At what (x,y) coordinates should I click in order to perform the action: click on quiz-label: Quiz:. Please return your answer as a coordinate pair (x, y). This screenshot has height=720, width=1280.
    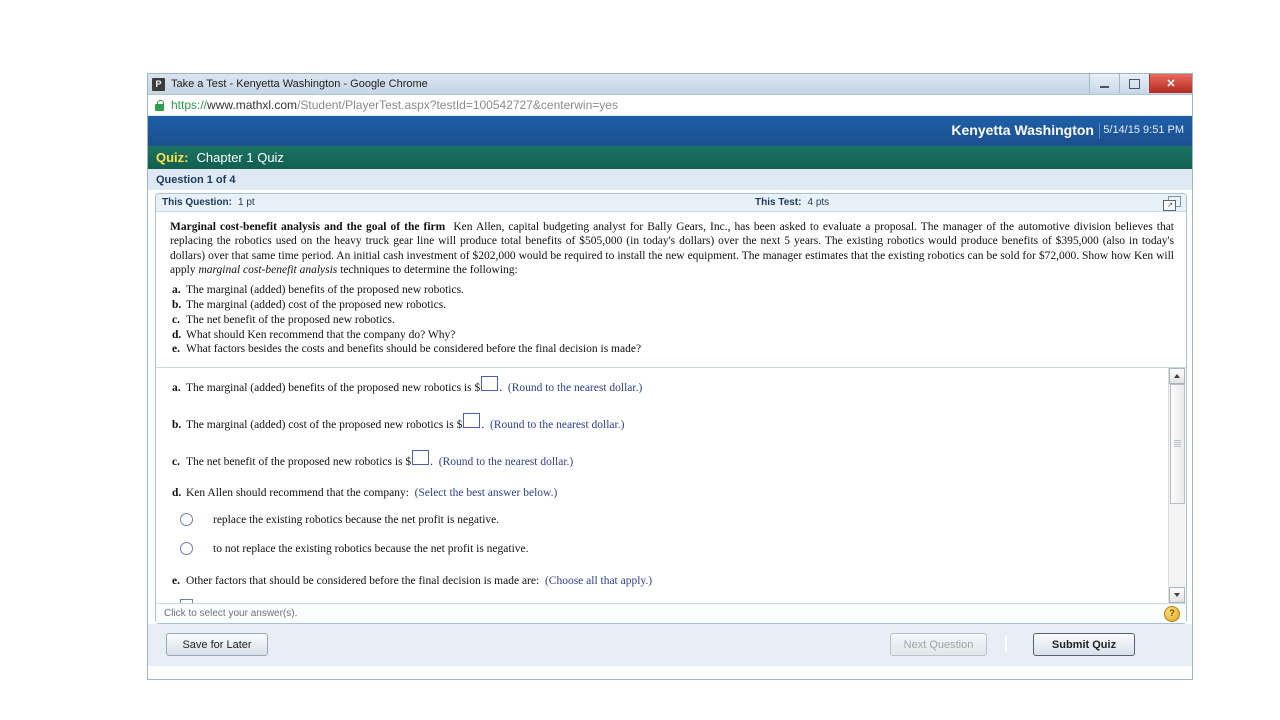
    Looking at the image, I should click on (172, 157).